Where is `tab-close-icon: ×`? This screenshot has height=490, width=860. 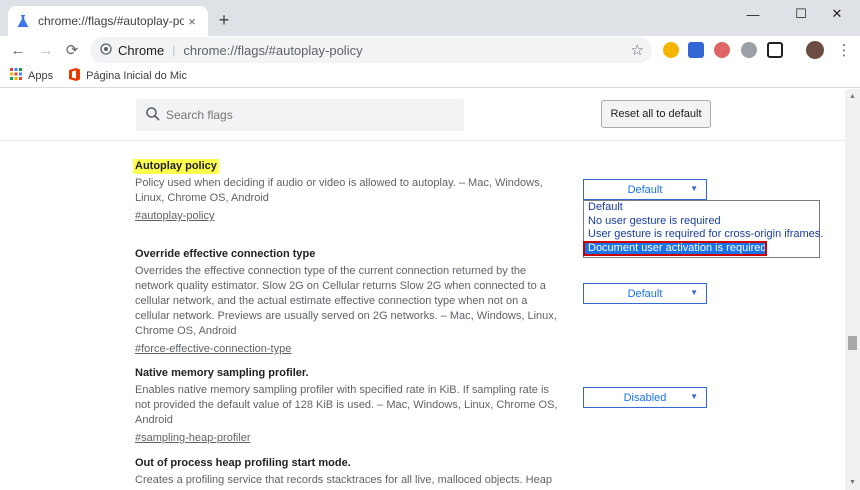
tab-close-icon: × is located at coordinates (192, 21).